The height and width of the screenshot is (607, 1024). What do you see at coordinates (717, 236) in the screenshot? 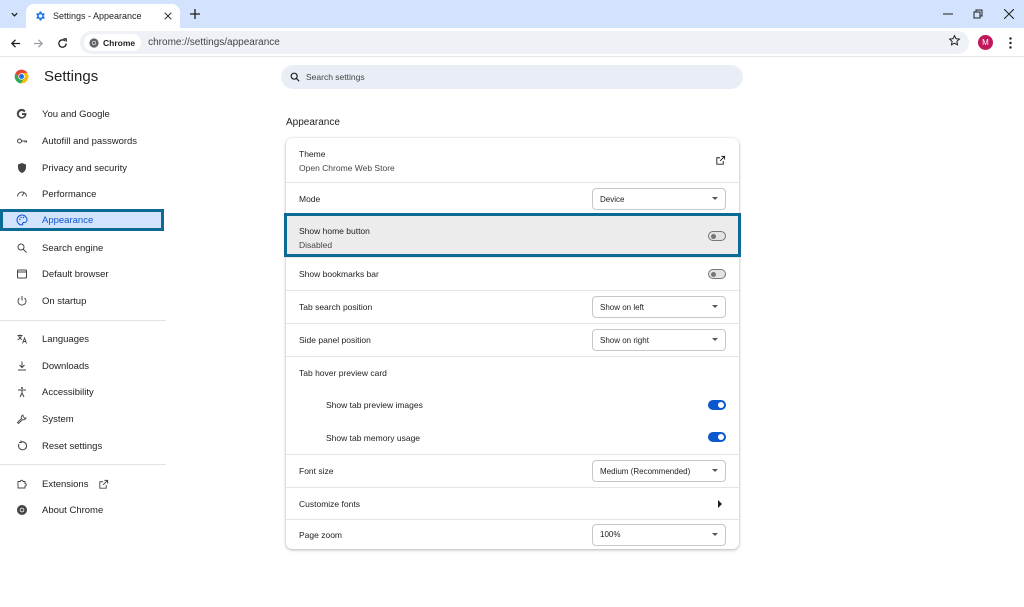
I see `home-button-toggle` at bounding box center [717, 236].